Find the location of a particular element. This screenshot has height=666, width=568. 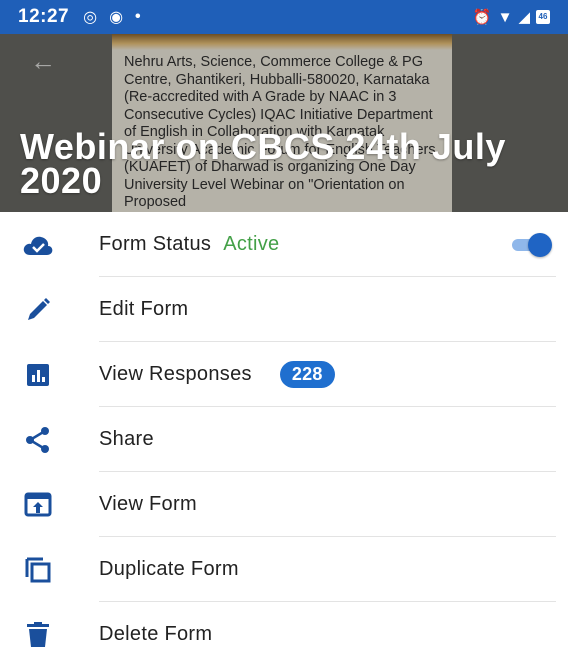

signal-icon: ◢ is located at coordinates (524, 17).